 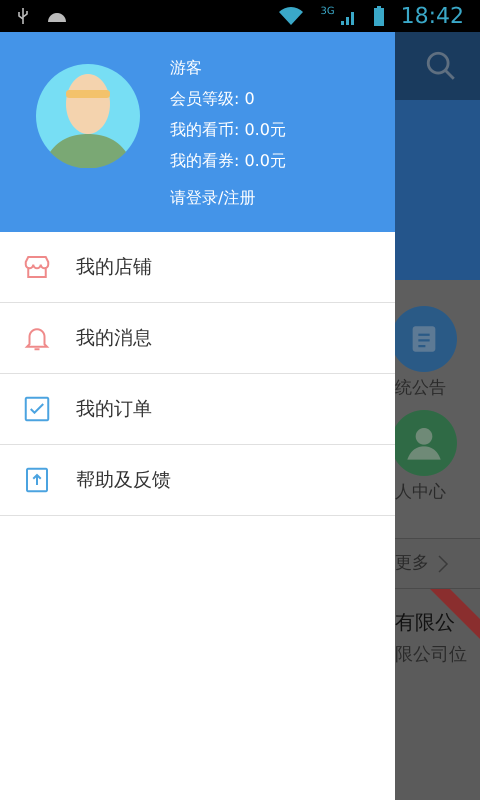 What do you see at coordinates (197, 409) in the screenshot?
I see `menu-item: 我的订单` at bounding box center [197, 409].